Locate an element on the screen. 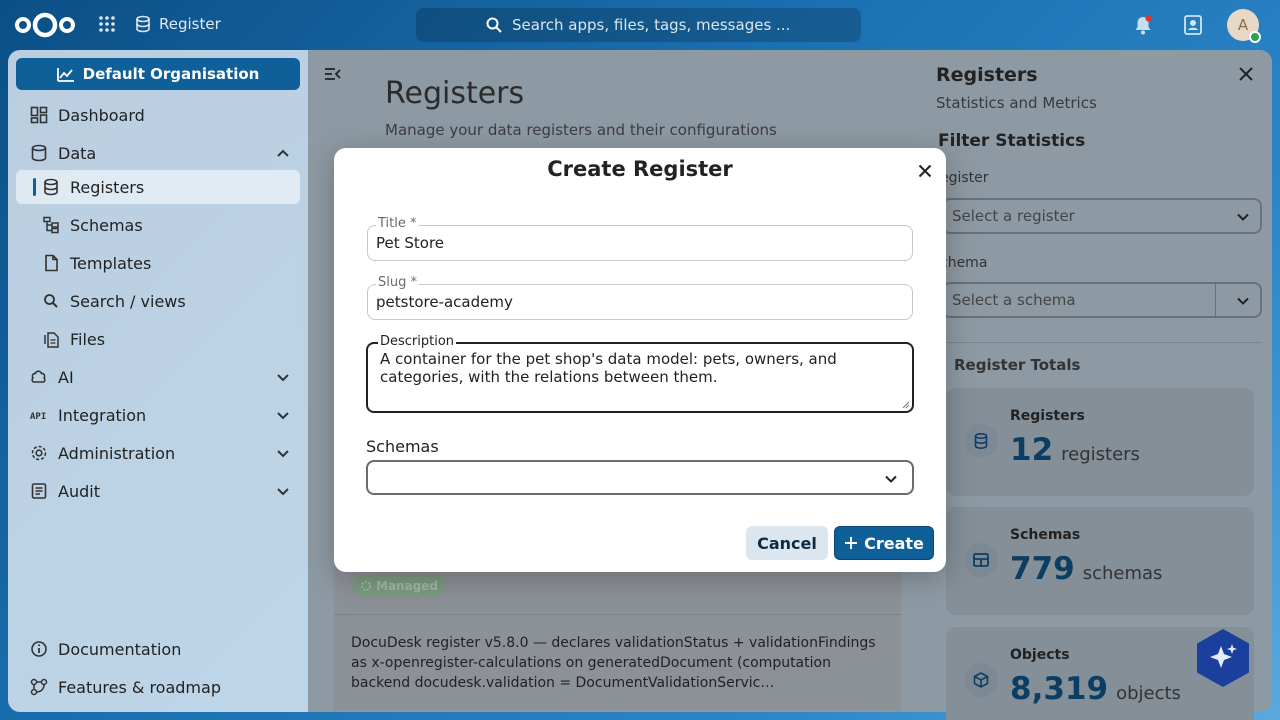 The width and height of the screenshot is (1280, 720). close-icon is located at coordinates (1246, 74).